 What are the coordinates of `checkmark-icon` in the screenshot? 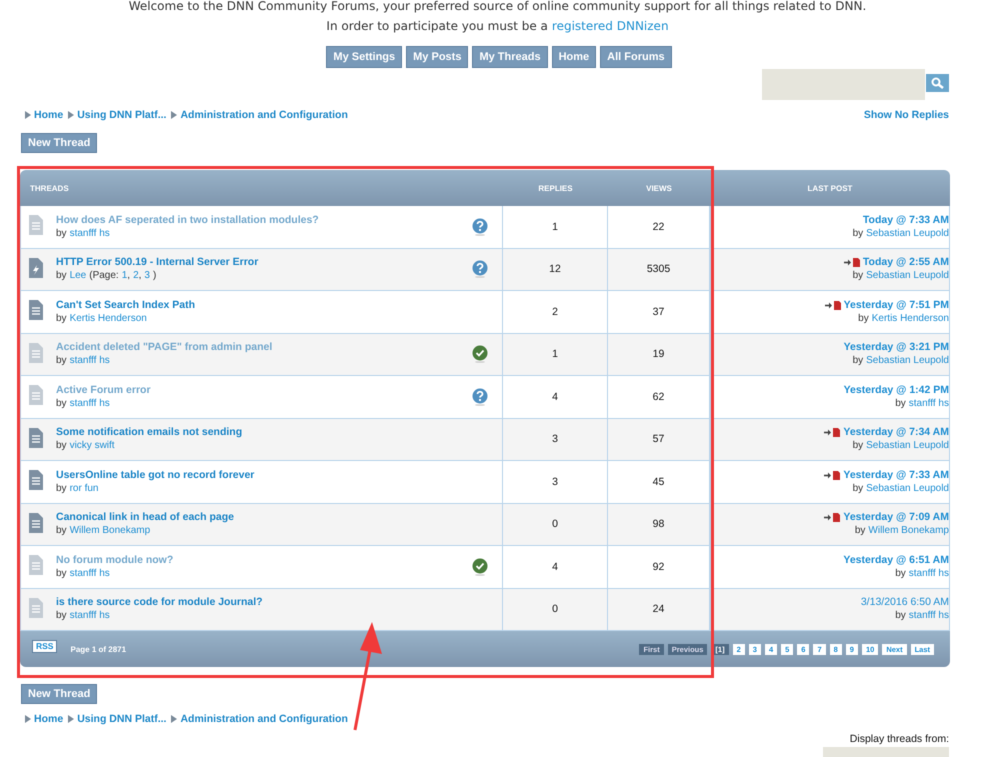 It's located at (480, 567).